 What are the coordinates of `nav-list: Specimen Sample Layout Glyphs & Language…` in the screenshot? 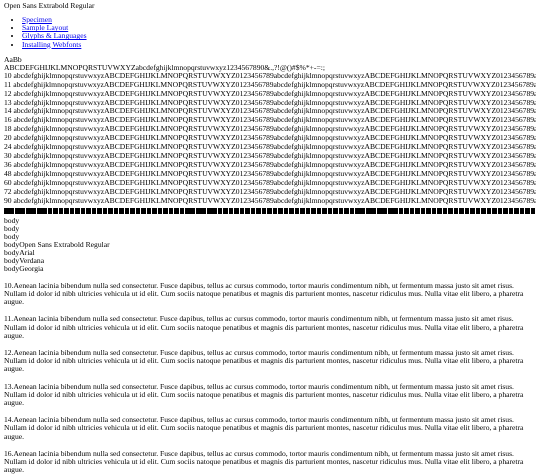 It's located at (270, 32).